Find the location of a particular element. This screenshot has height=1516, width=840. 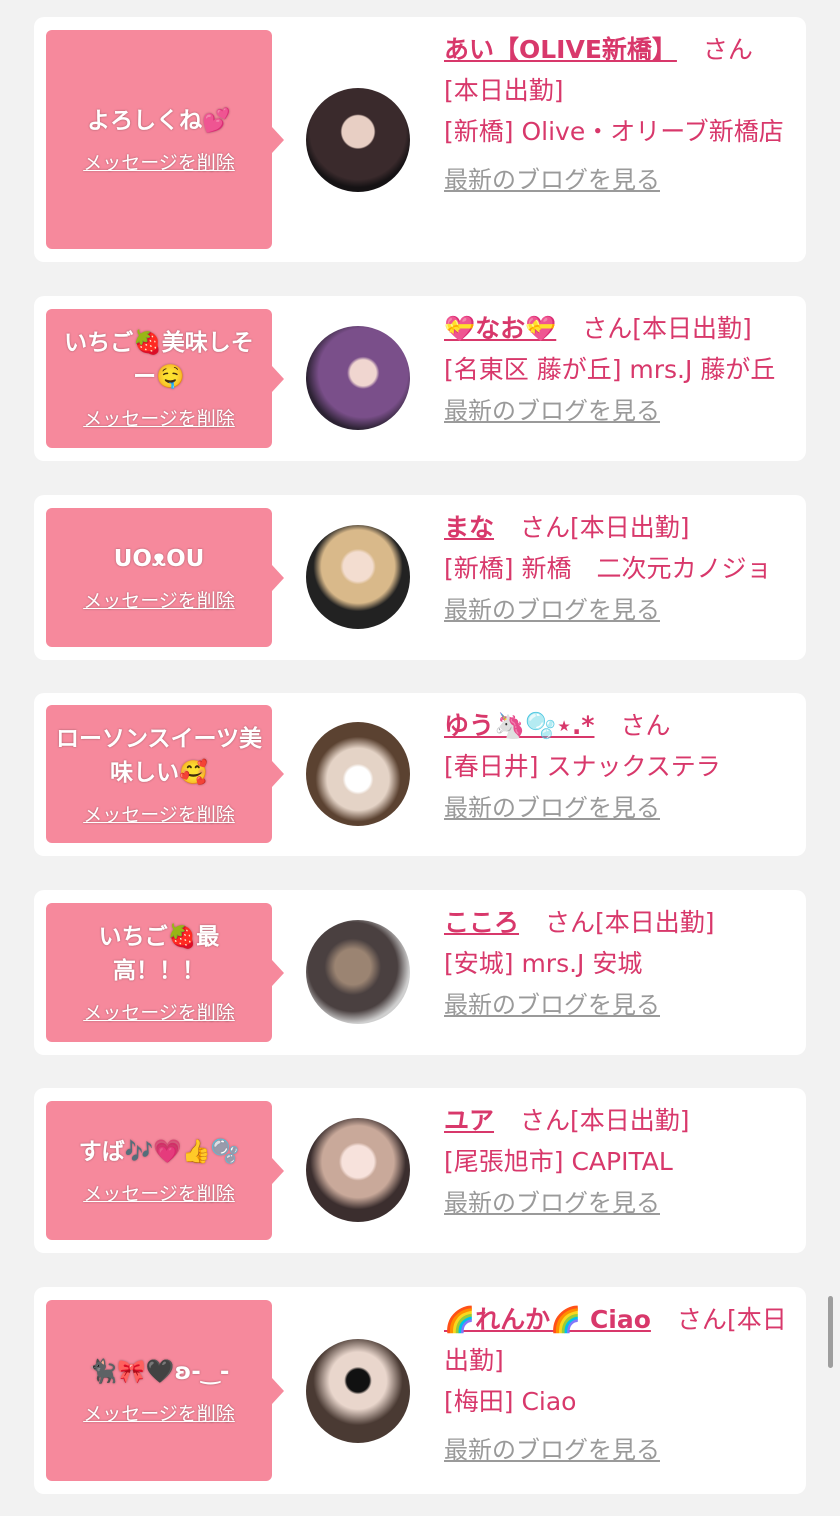

girl-name-link: こころ is located at coordinates (481, 922).